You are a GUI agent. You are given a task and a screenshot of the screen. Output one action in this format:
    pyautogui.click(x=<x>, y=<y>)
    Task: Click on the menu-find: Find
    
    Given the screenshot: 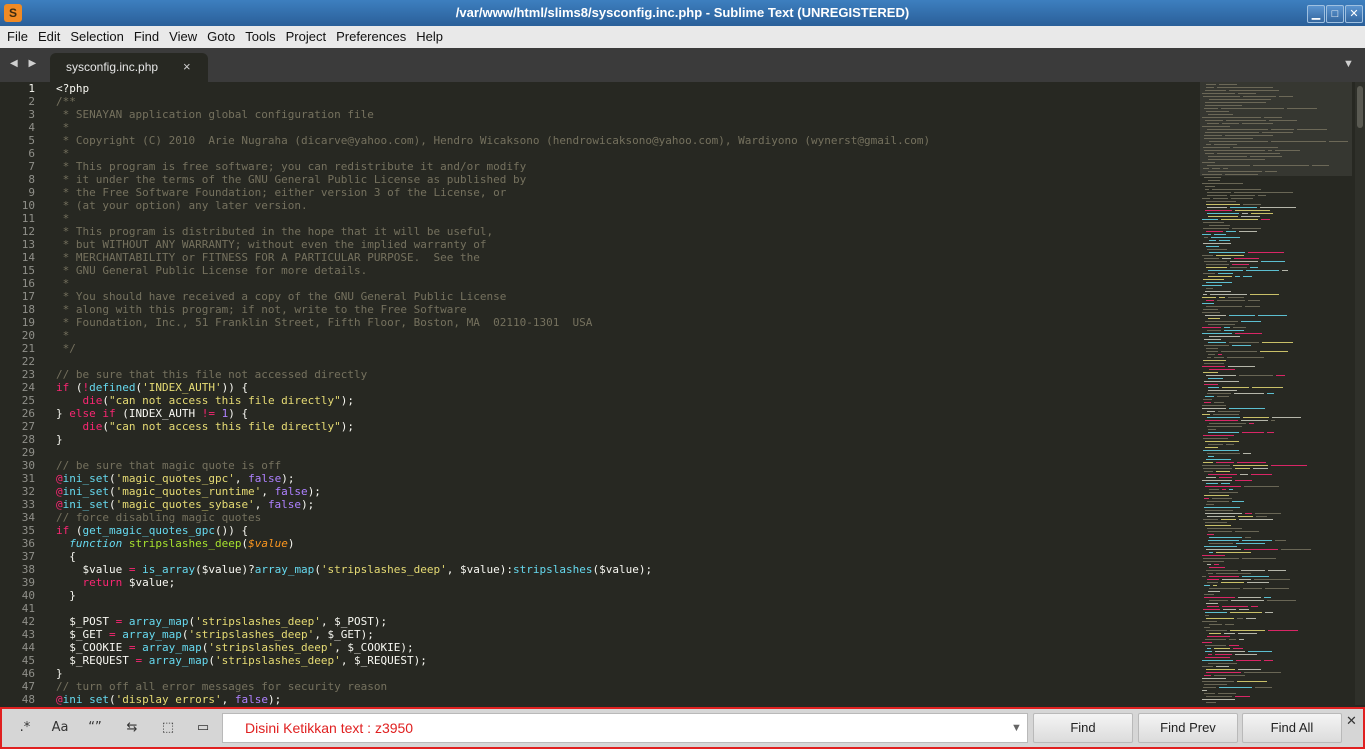 What is the action you would take?
    pyautogui.click(x=146, y=37)
    